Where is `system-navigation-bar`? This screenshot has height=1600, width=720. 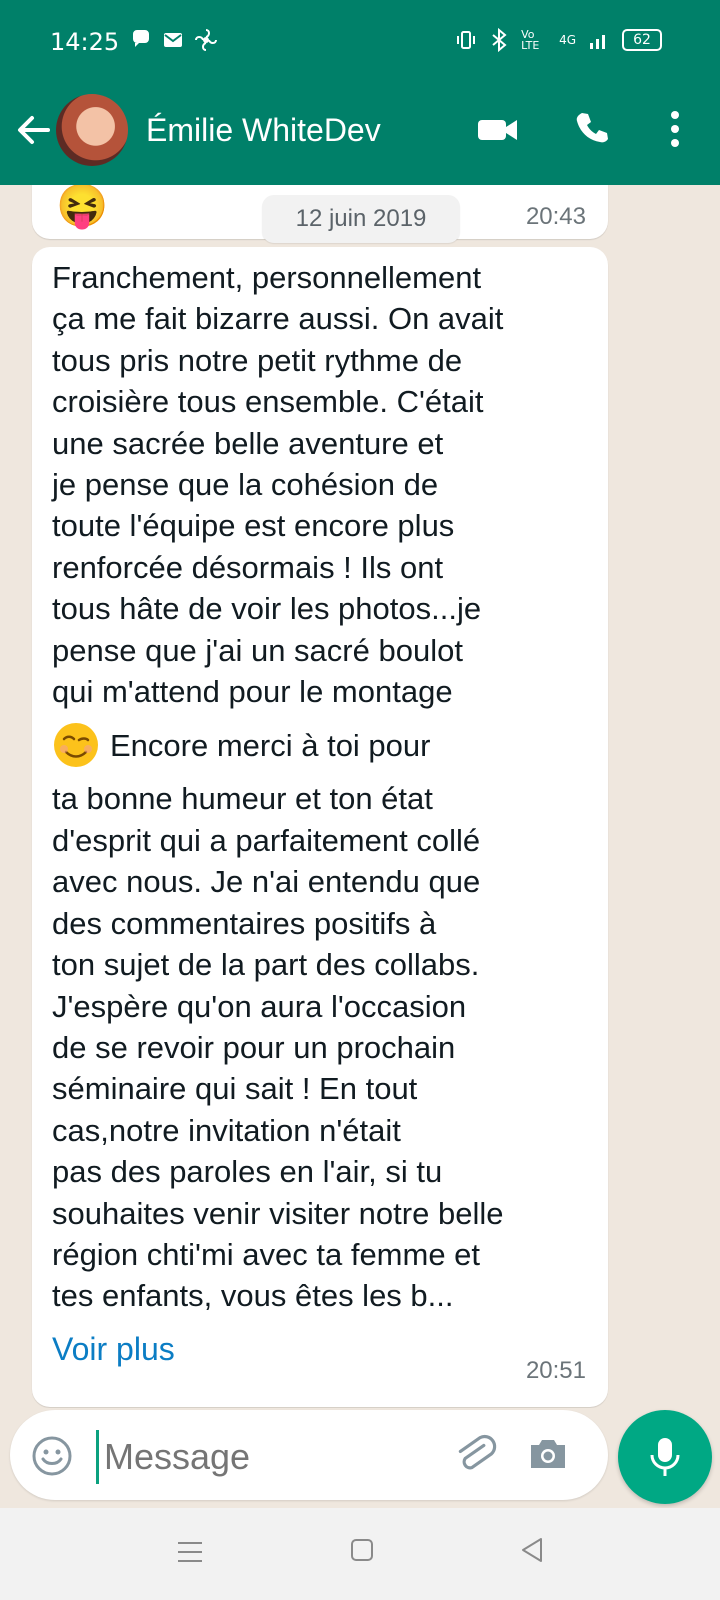 system-navigation-bar is located at coordinates (360, 1554).